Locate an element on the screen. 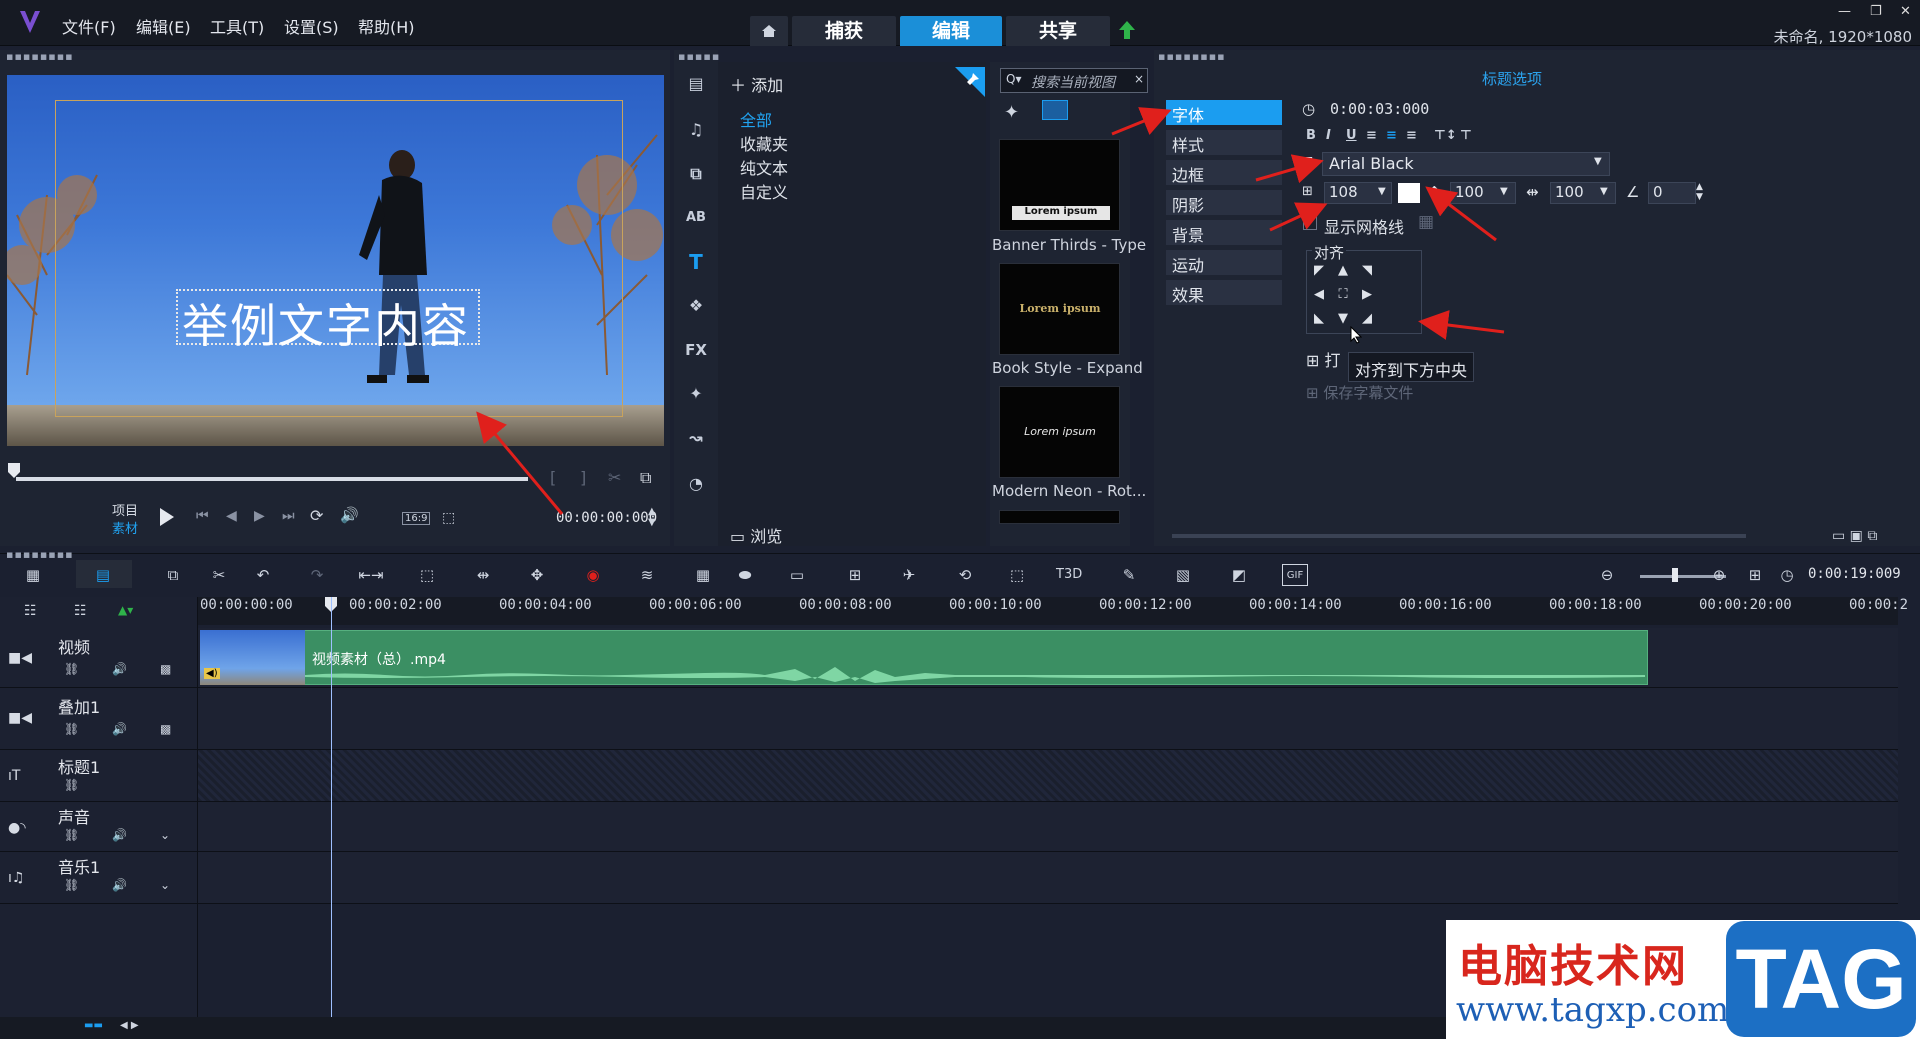  menu-help: 帮助(H) is located at coordinates (386, 26).